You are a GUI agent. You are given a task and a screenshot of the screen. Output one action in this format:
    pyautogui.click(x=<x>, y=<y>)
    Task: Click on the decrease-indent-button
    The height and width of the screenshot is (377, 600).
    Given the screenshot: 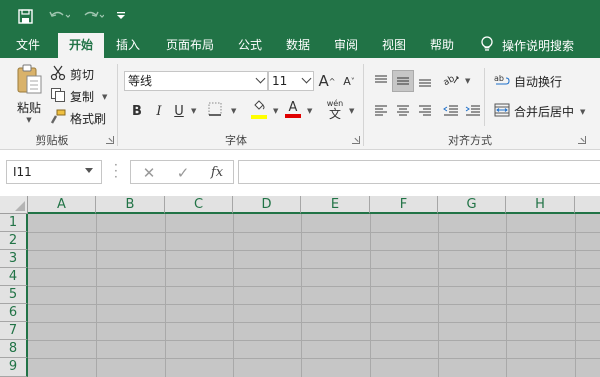 What is the action you would take?
    pyautogui.click(x=451, y=111)
    